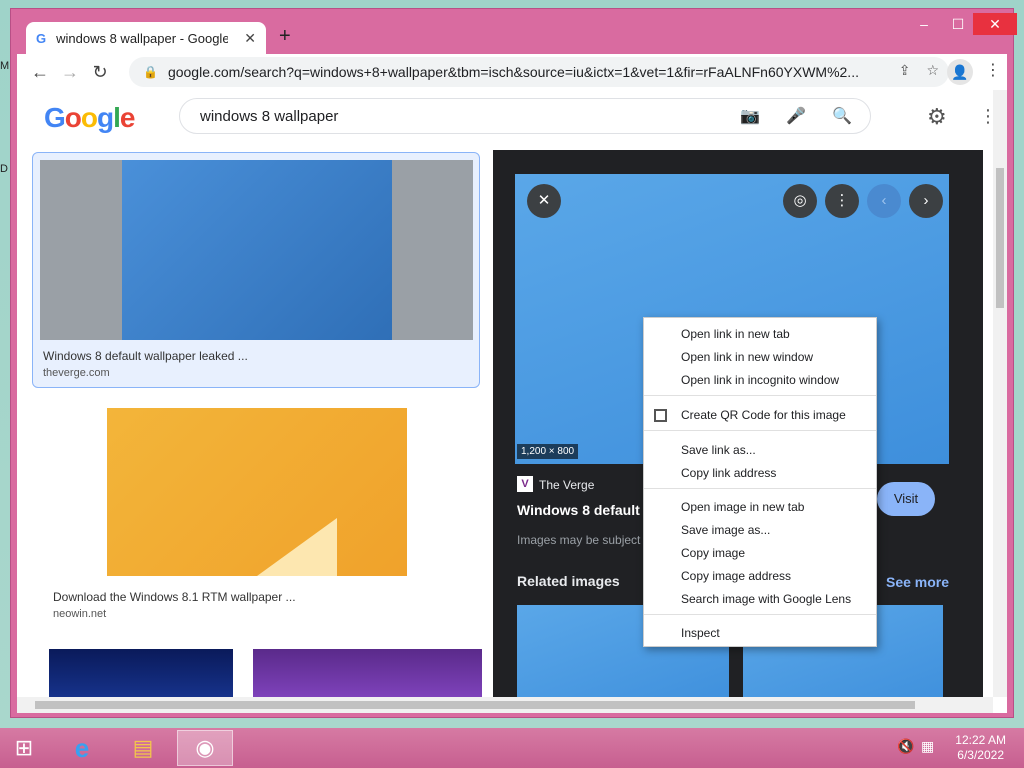  I want to click on camera-icon: 📷, so click(750, 116).